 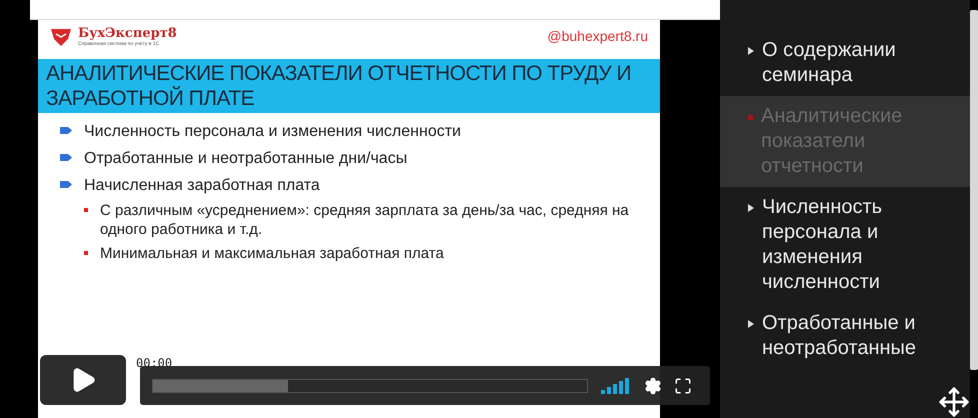 What do you see at coordinates (653, 385) in the screenshot?
I see `settings-icon` at bounding box center [653, 385].